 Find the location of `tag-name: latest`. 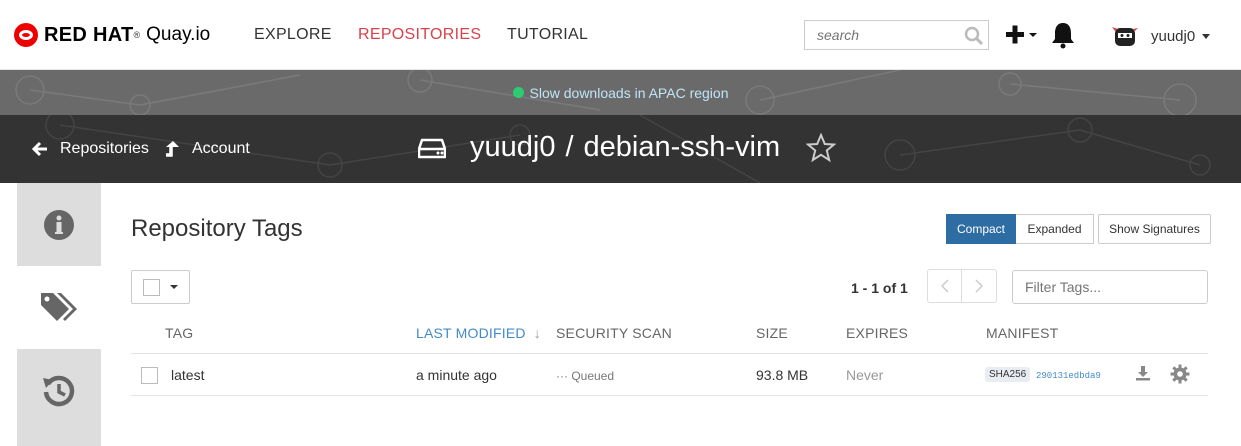

tag-name: latest is located at coordinates (187, 375).